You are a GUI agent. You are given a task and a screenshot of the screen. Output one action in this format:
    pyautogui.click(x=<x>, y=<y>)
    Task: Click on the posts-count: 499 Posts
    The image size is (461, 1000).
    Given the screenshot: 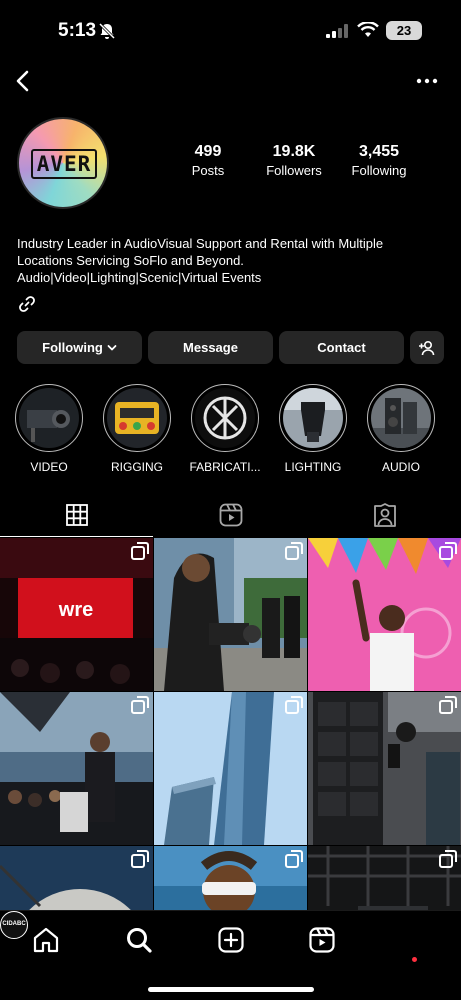 What is the action you would take?
    pyautogui.click(x=208, y=160)
    